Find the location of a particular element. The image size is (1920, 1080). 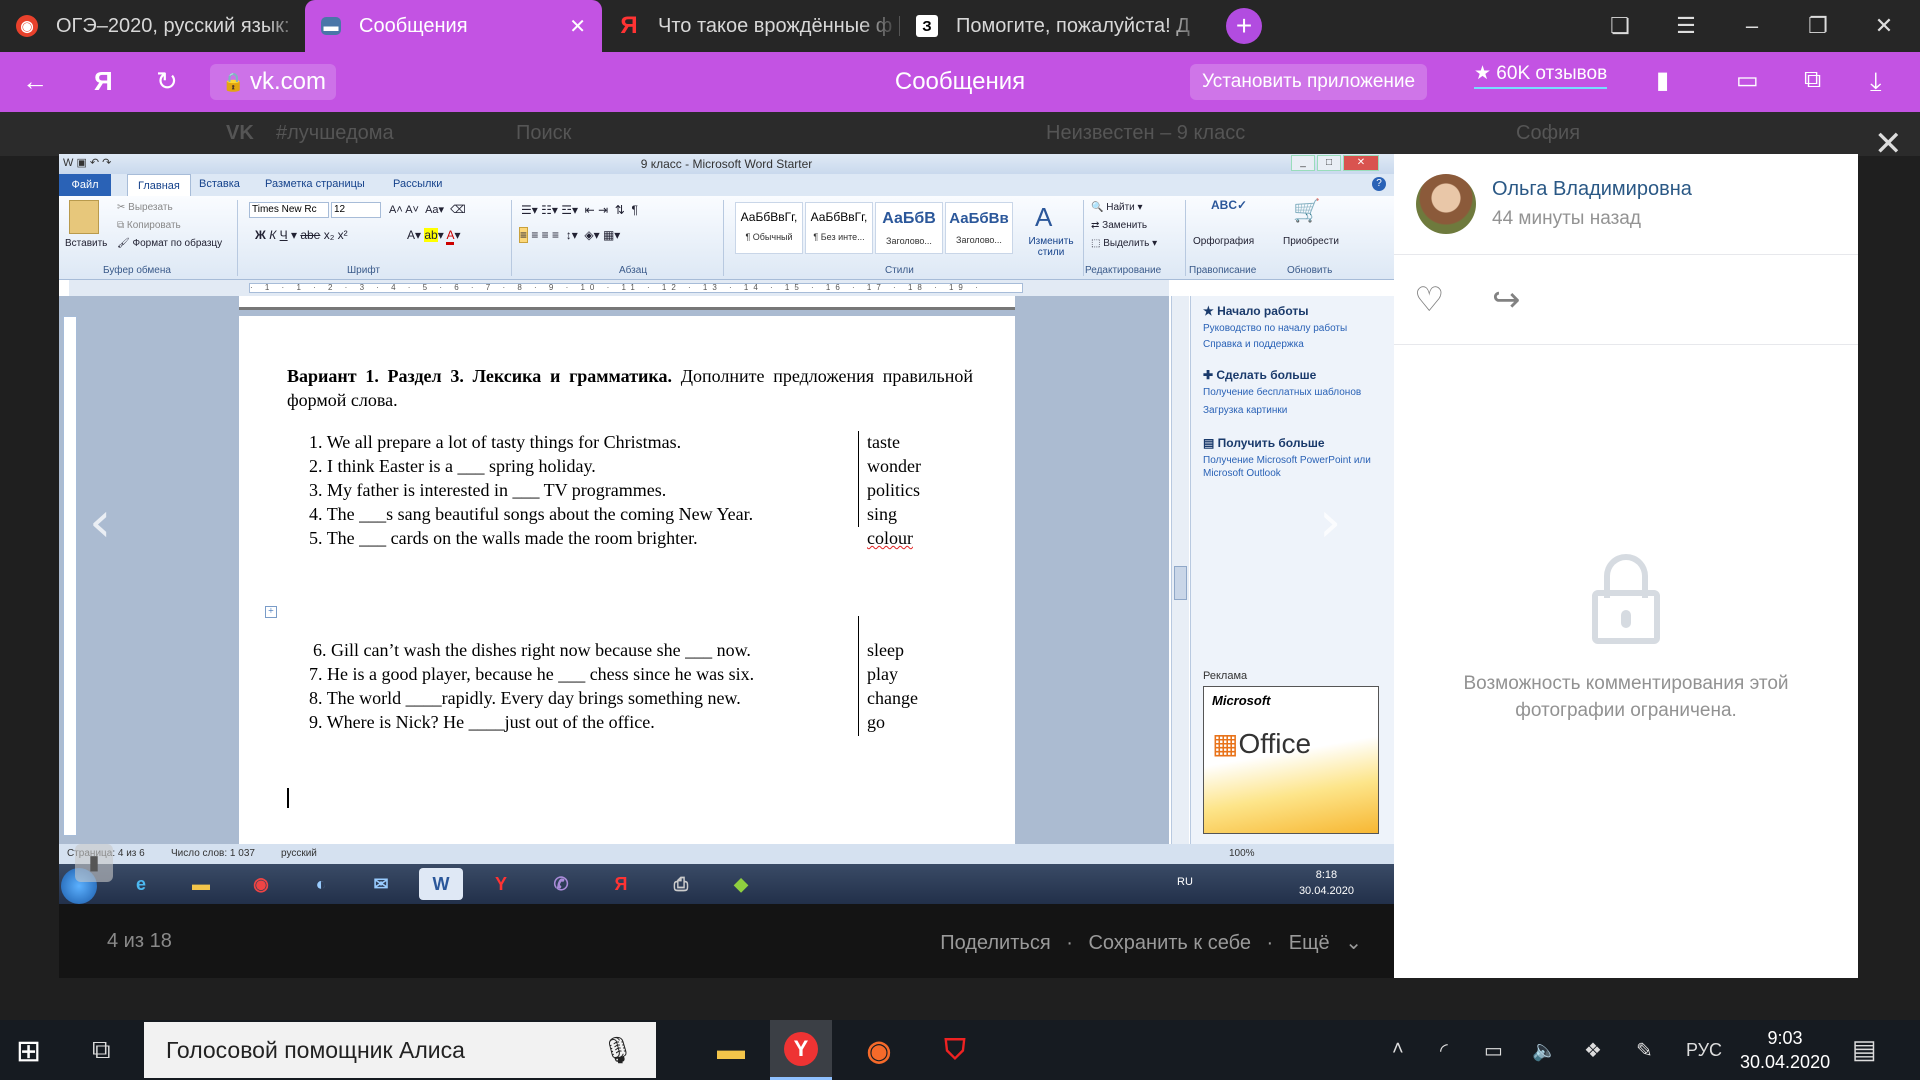

select-label: ⬚ Выделить ▾ is located at coordinates (1124, 243).